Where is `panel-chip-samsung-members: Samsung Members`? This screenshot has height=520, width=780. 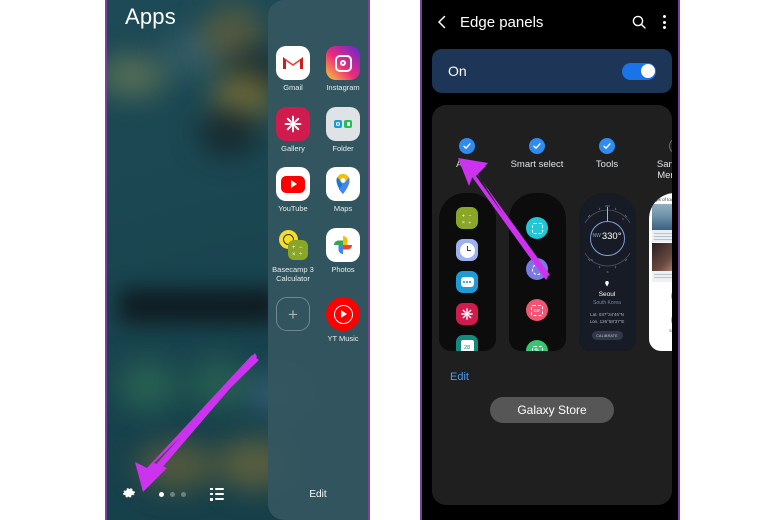 panel-chip-samsung-members: Samsung Members is located at coordinates (657, 160).